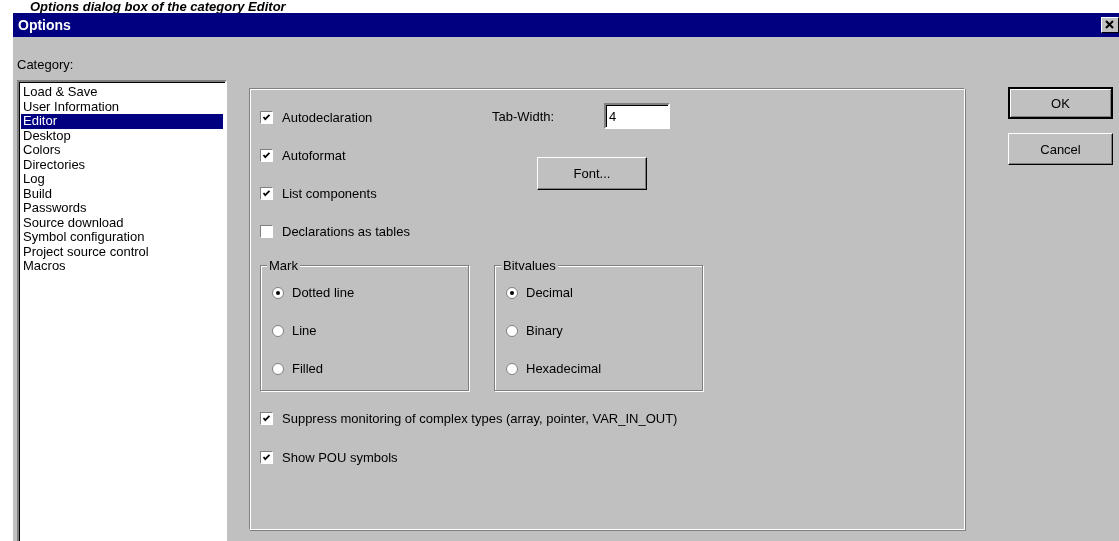 Image resolution: width=1119 pixels, height=541 pixels. I want to click on checkbox-label: Autoformat, so click(314, 155).